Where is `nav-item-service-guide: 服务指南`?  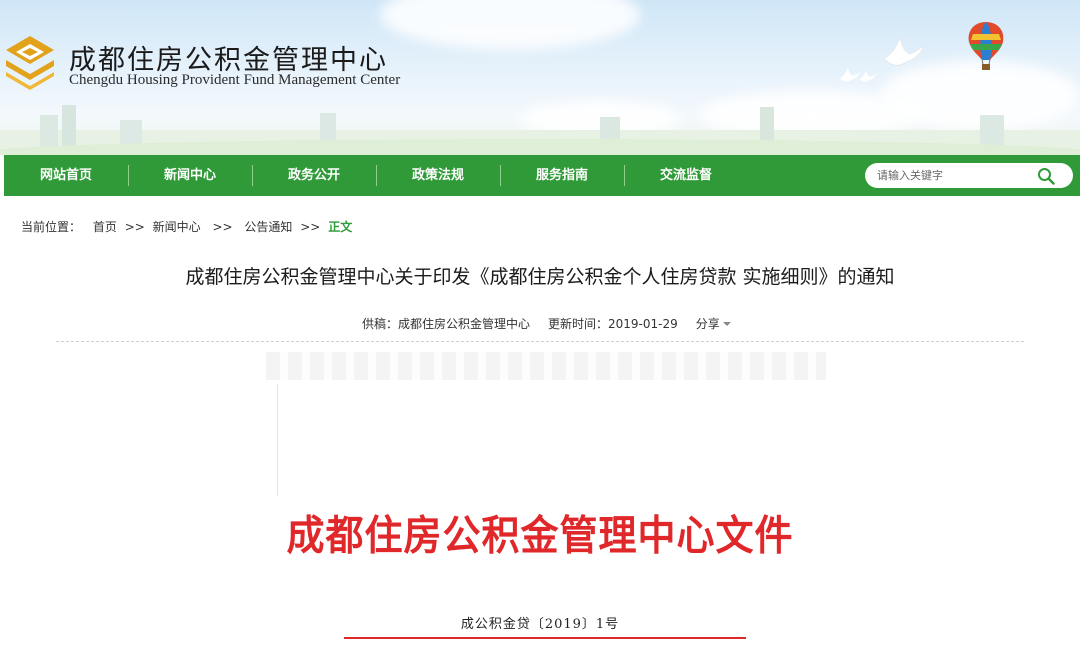 nav-item-service-guide: 服务指南 is located at coordinates (562, 175).